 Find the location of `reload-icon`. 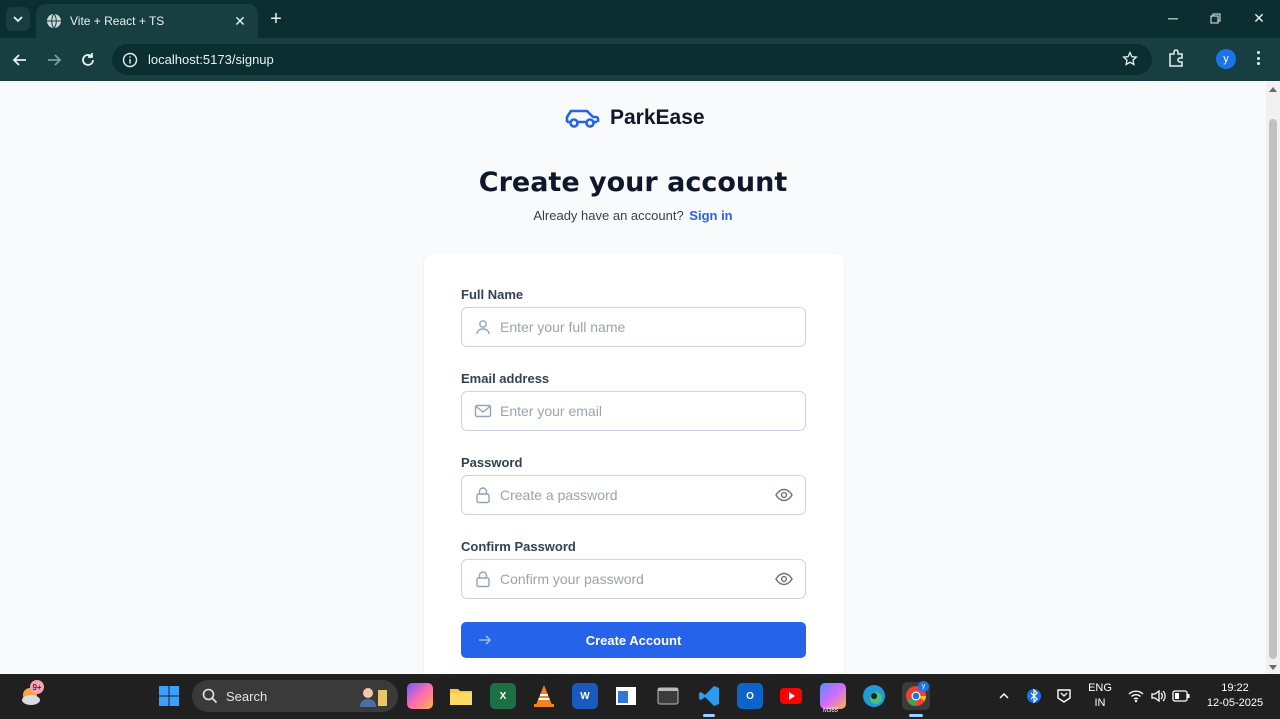

reload-icon is located at coordinates (88, 59).